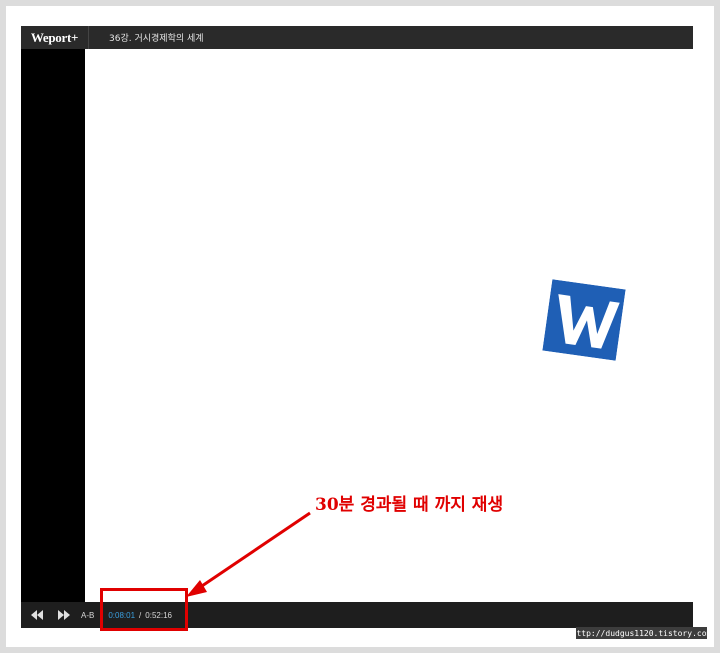 The height and width of the screenshot is (653, 720). Describe the element at coordinates (357, 37) in the screenshot. I see `player-titlebar: Weport+ 36강. 거시경제학의 세계` at that location.